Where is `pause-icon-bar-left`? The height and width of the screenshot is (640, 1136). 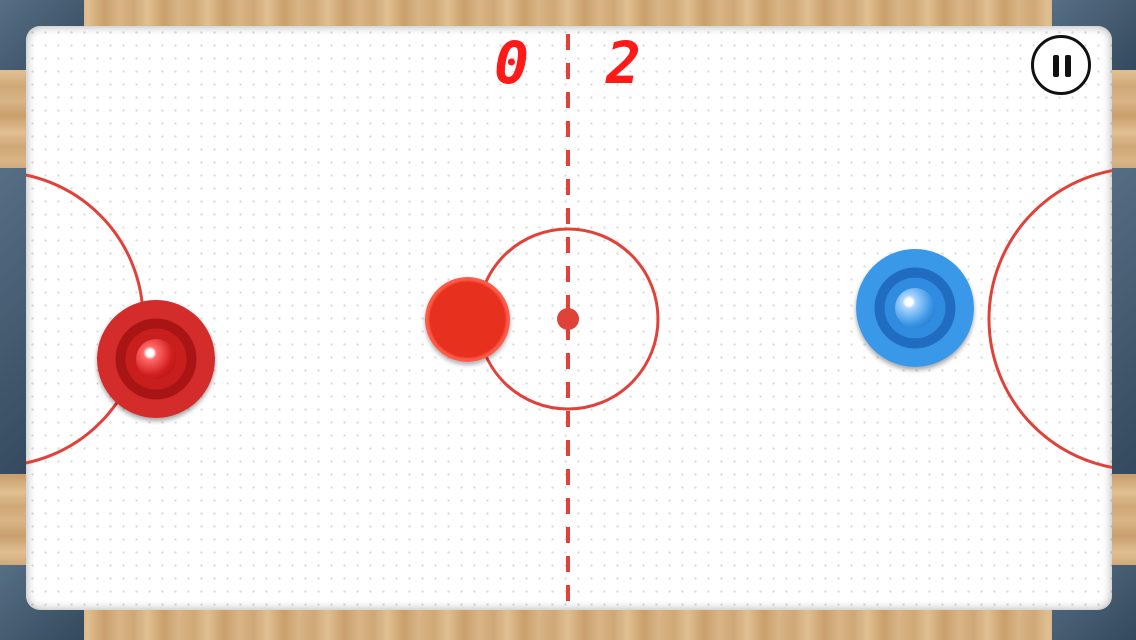
pause-icon-bar-left is located at coordinates (1056, 66).